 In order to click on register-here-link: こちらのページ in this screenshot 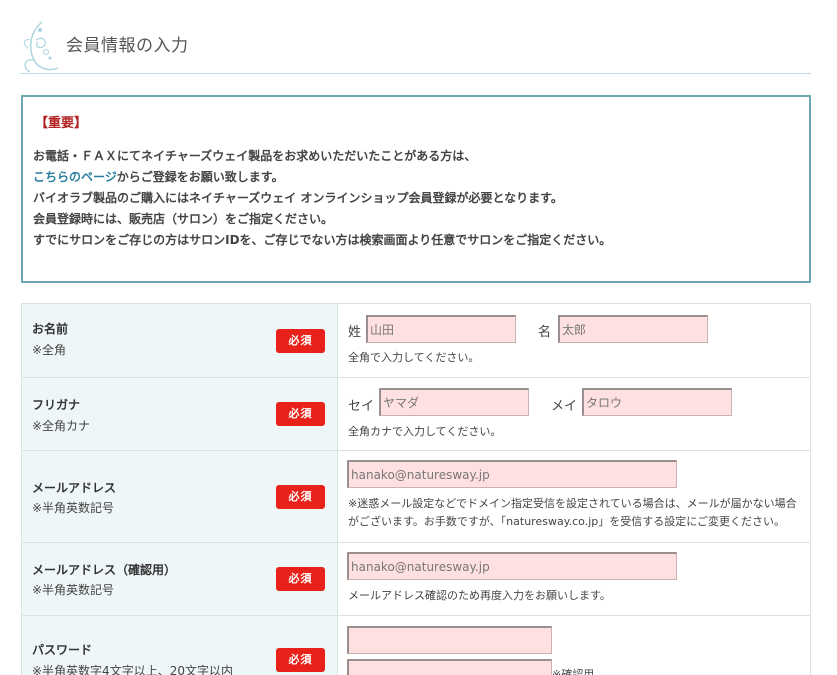, I will do `click(75, 177)`.